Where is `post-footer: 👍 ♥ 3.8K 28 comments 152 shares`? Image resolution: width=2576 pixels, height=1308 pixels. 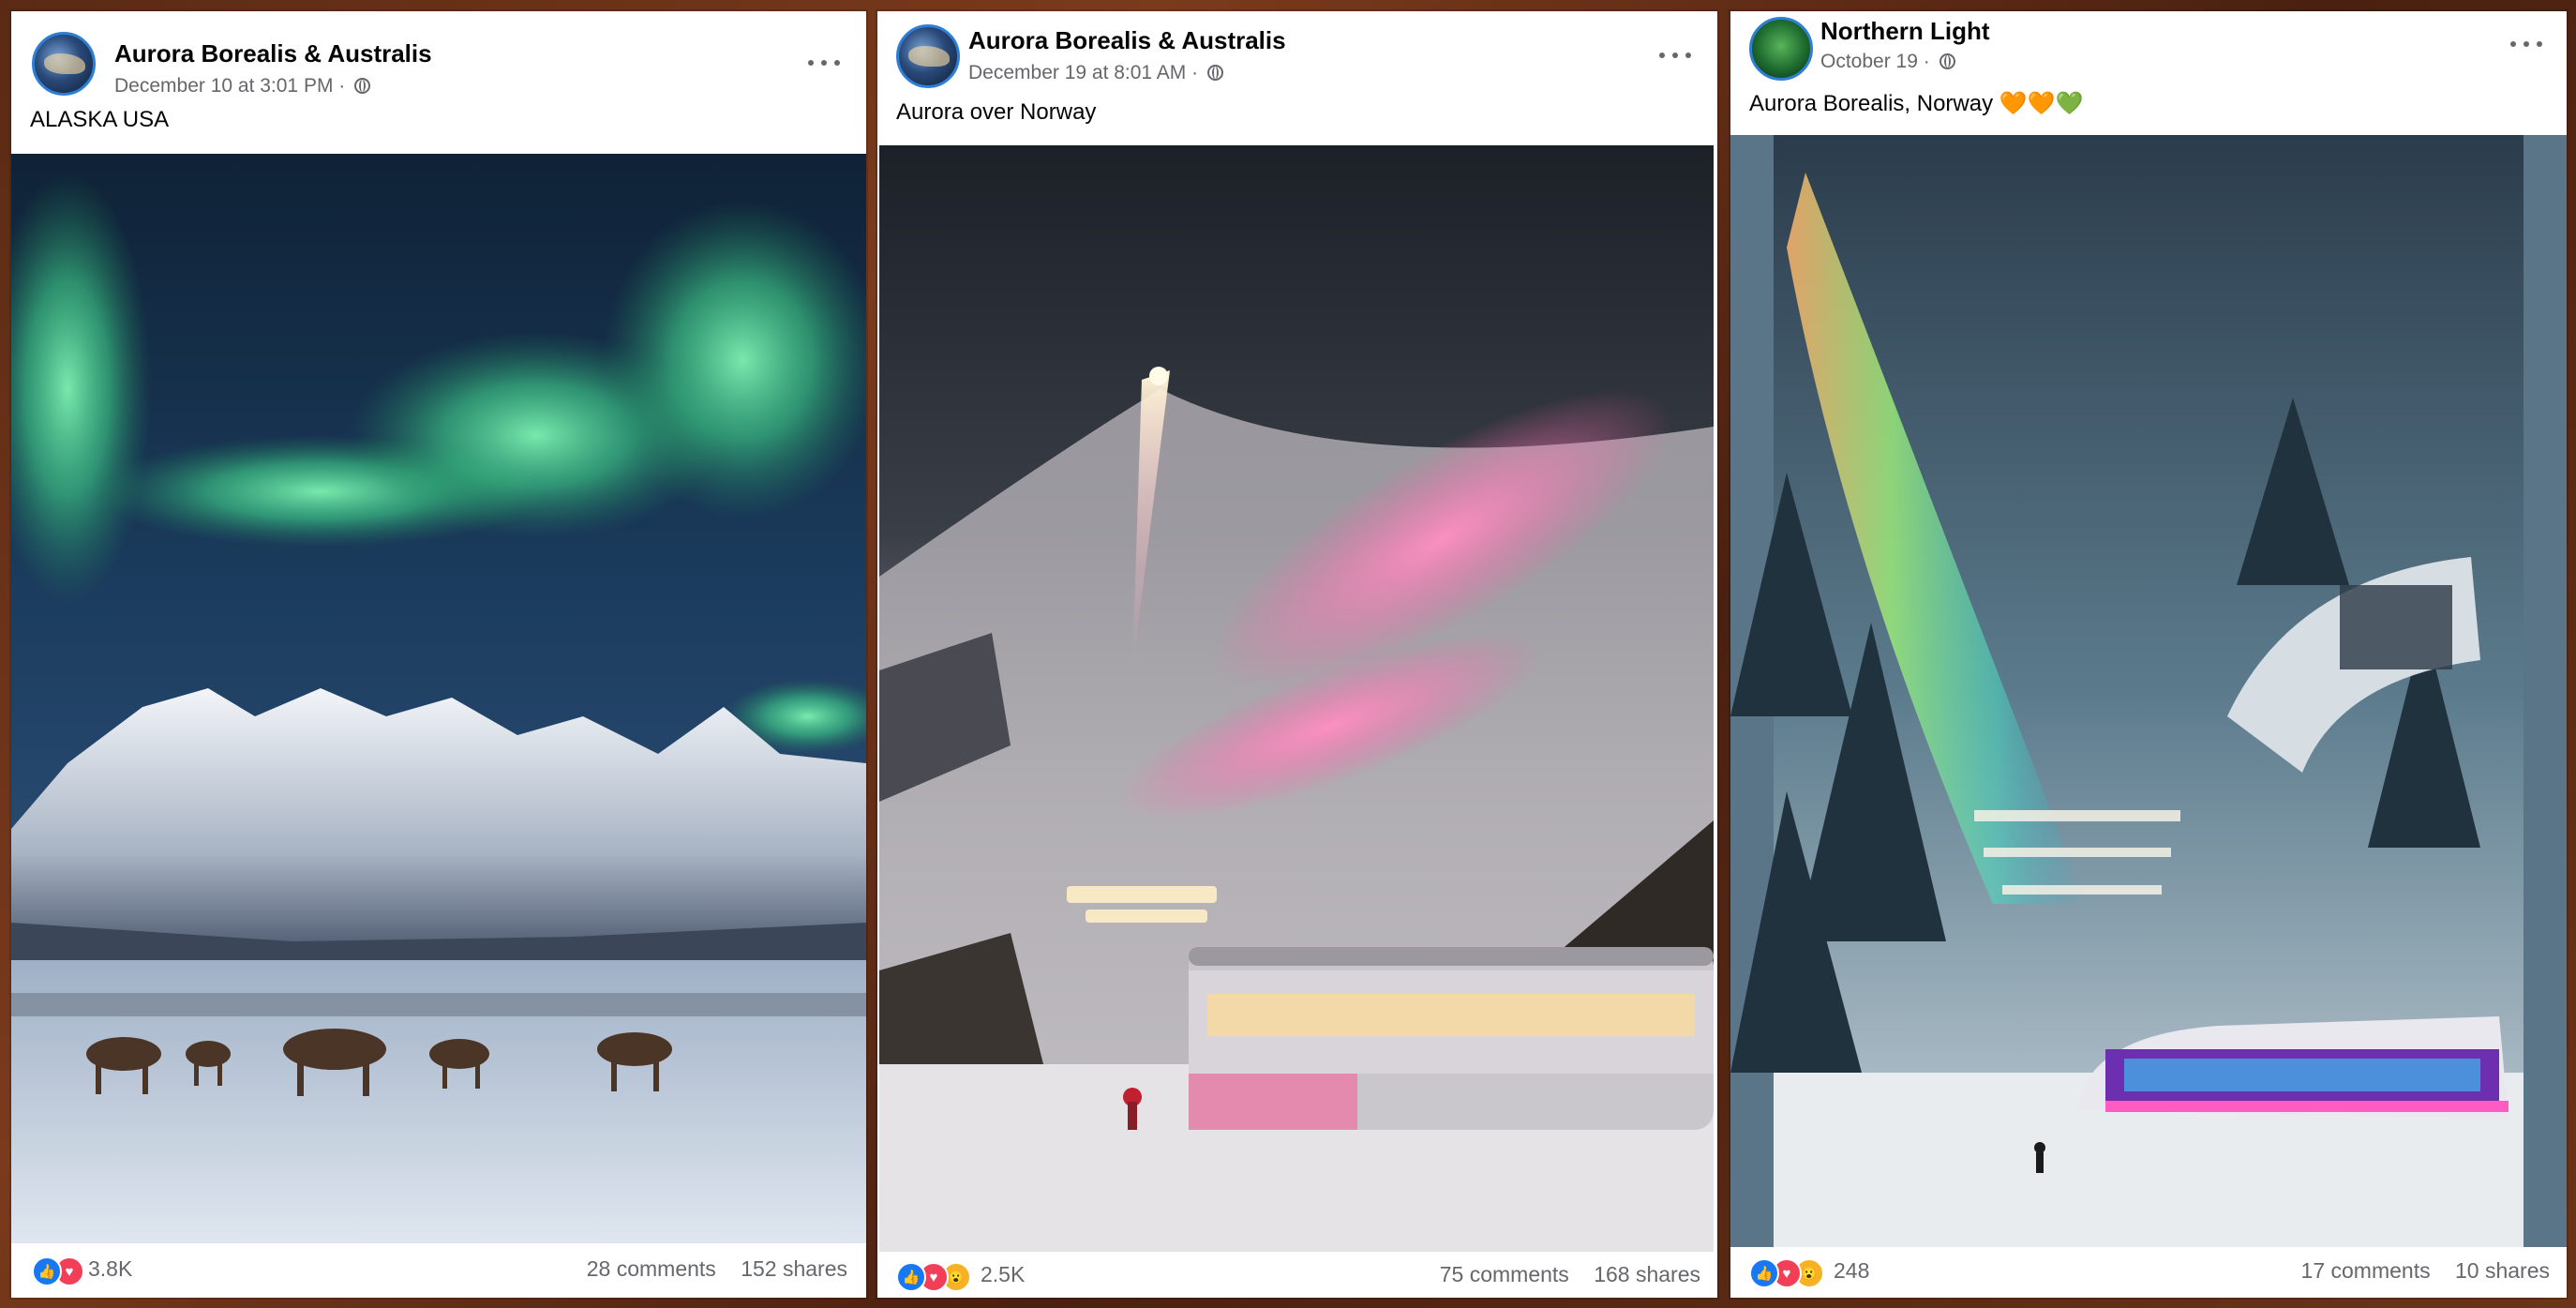 post-footer: 👍 ♥ 3.8K 28 comments 152 shares is located at coordinates (438, 1270).